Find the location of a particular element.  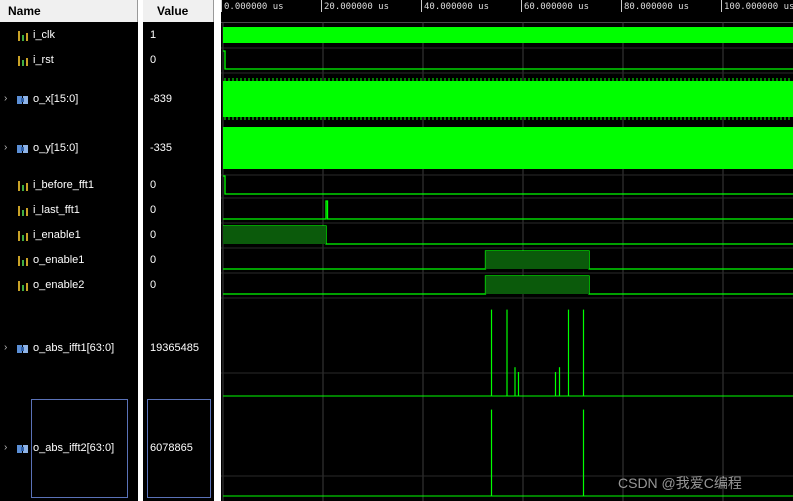

signal-name: i_clk is located at coordinates (44, 35).